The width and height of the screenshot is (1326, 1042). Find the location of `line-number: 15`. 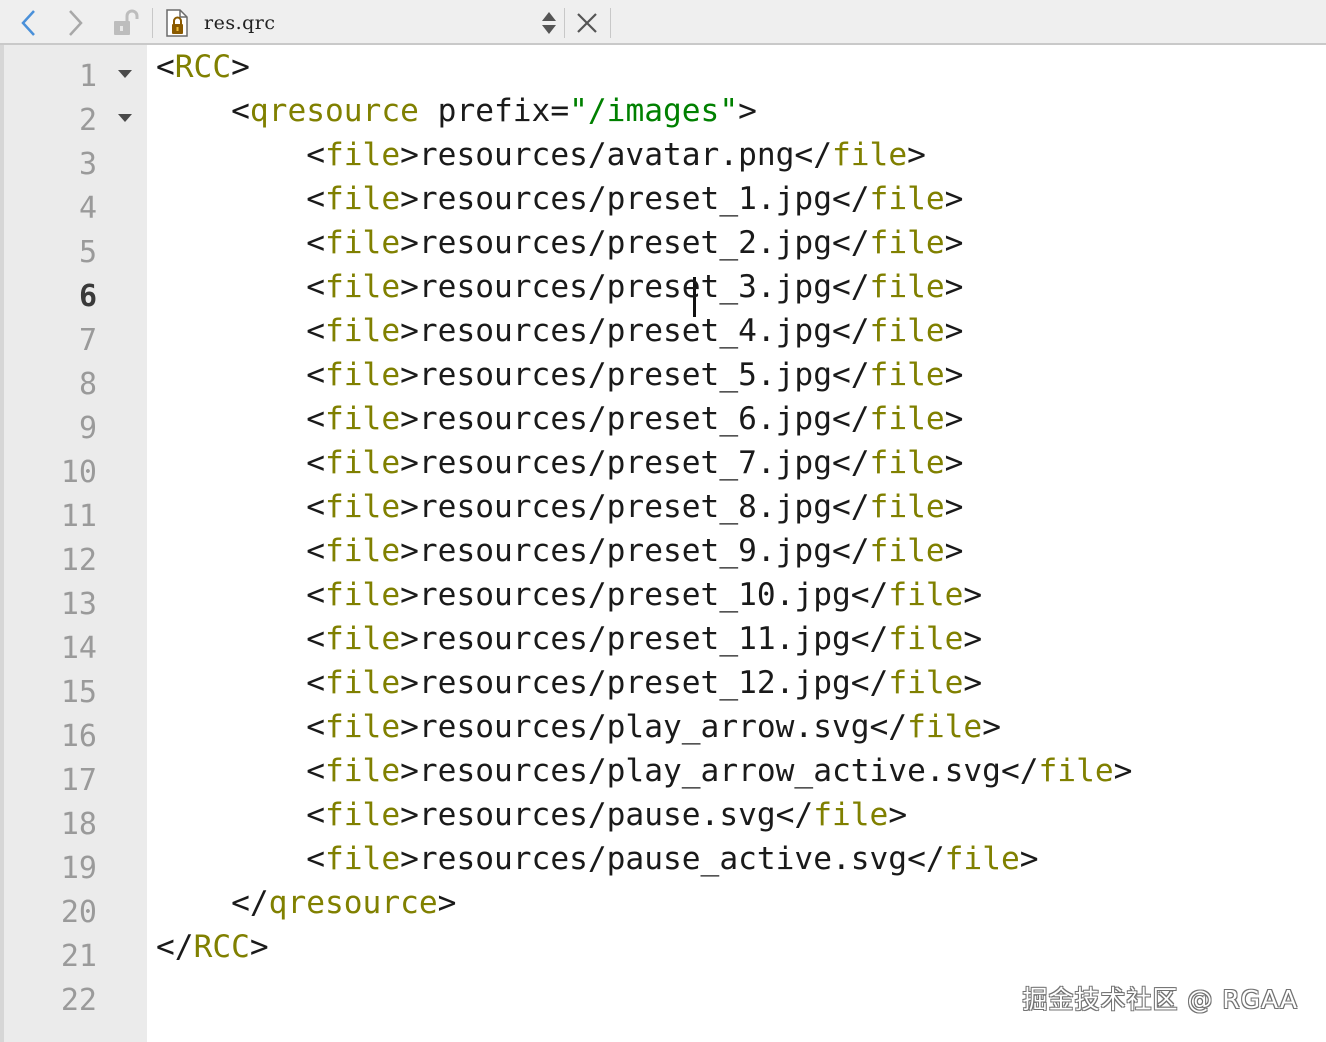

line-number: 15 is located at coordinates (78, 692).